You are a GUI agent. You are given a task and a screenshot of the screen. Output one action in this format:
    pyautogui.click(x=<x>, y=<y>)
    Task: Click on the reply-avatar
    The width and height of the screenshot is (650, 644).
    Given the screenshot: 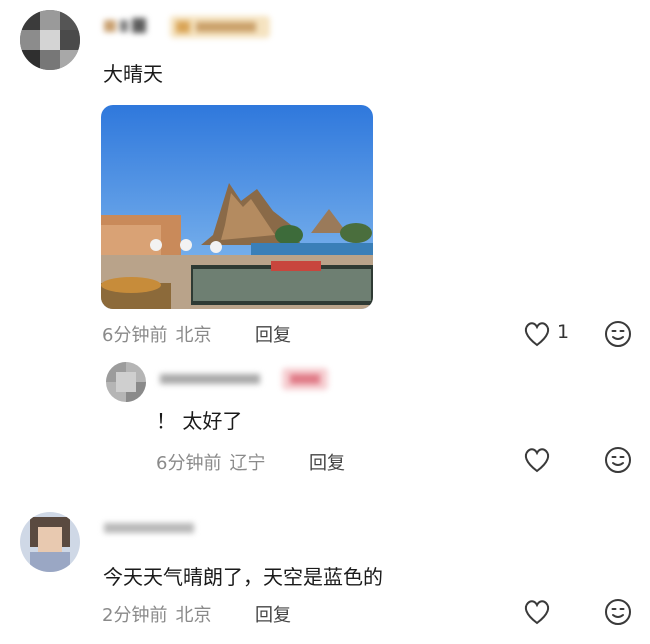 What is the action you would take?
    pyautogui.click(x=126, y=382)
    